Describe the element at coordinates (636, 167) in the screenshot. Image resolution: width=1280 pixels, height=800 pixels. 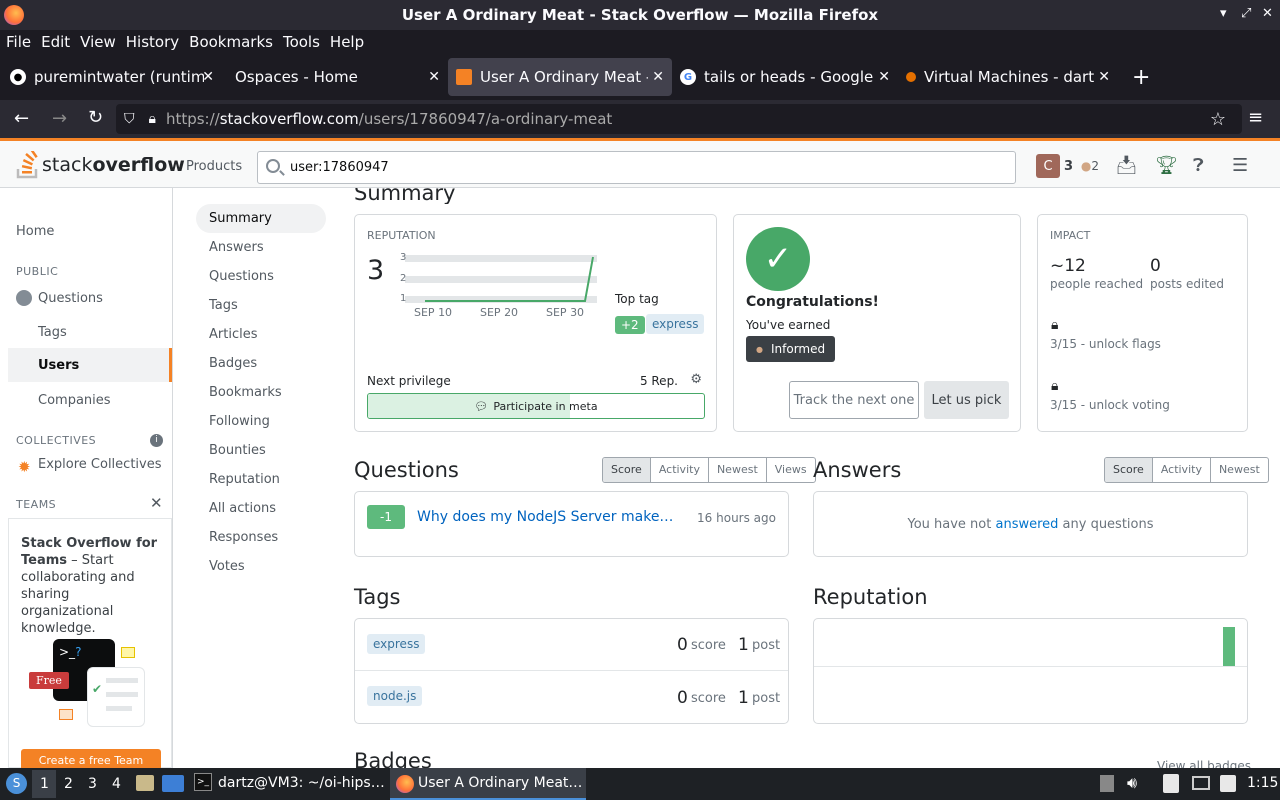
I see `search-input: user:17860947` at that location.